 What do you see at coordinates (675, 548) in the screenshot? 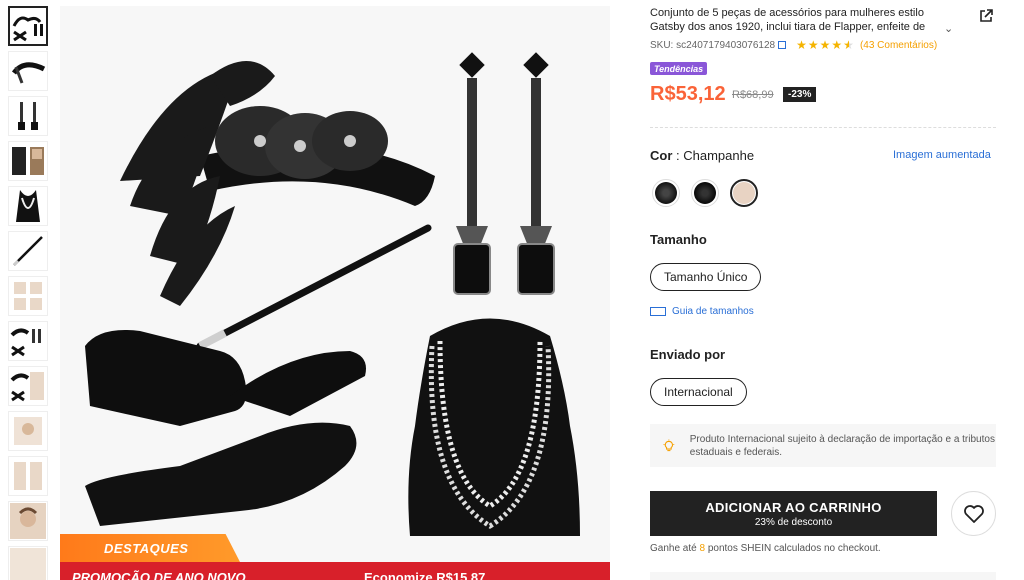
I see `points-prefix: Ganhe até` at bounding box center [675, 548].